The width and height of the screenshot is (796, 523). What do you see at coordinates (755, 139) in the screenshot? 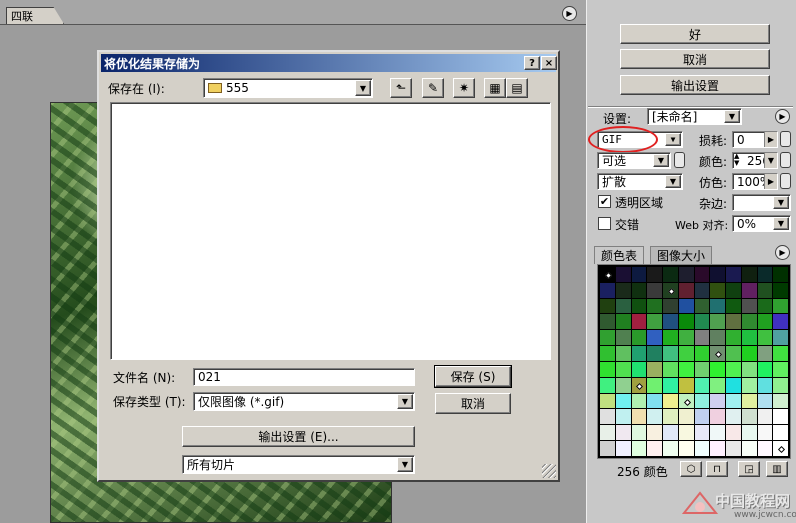
I see `lossy-input: 0 ▶` at bounding box center [755, 139].